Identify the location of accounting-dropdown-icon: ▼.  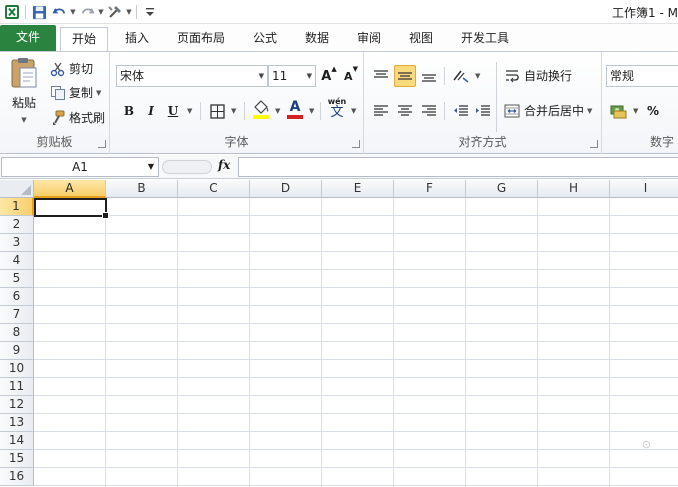
(635, 111).